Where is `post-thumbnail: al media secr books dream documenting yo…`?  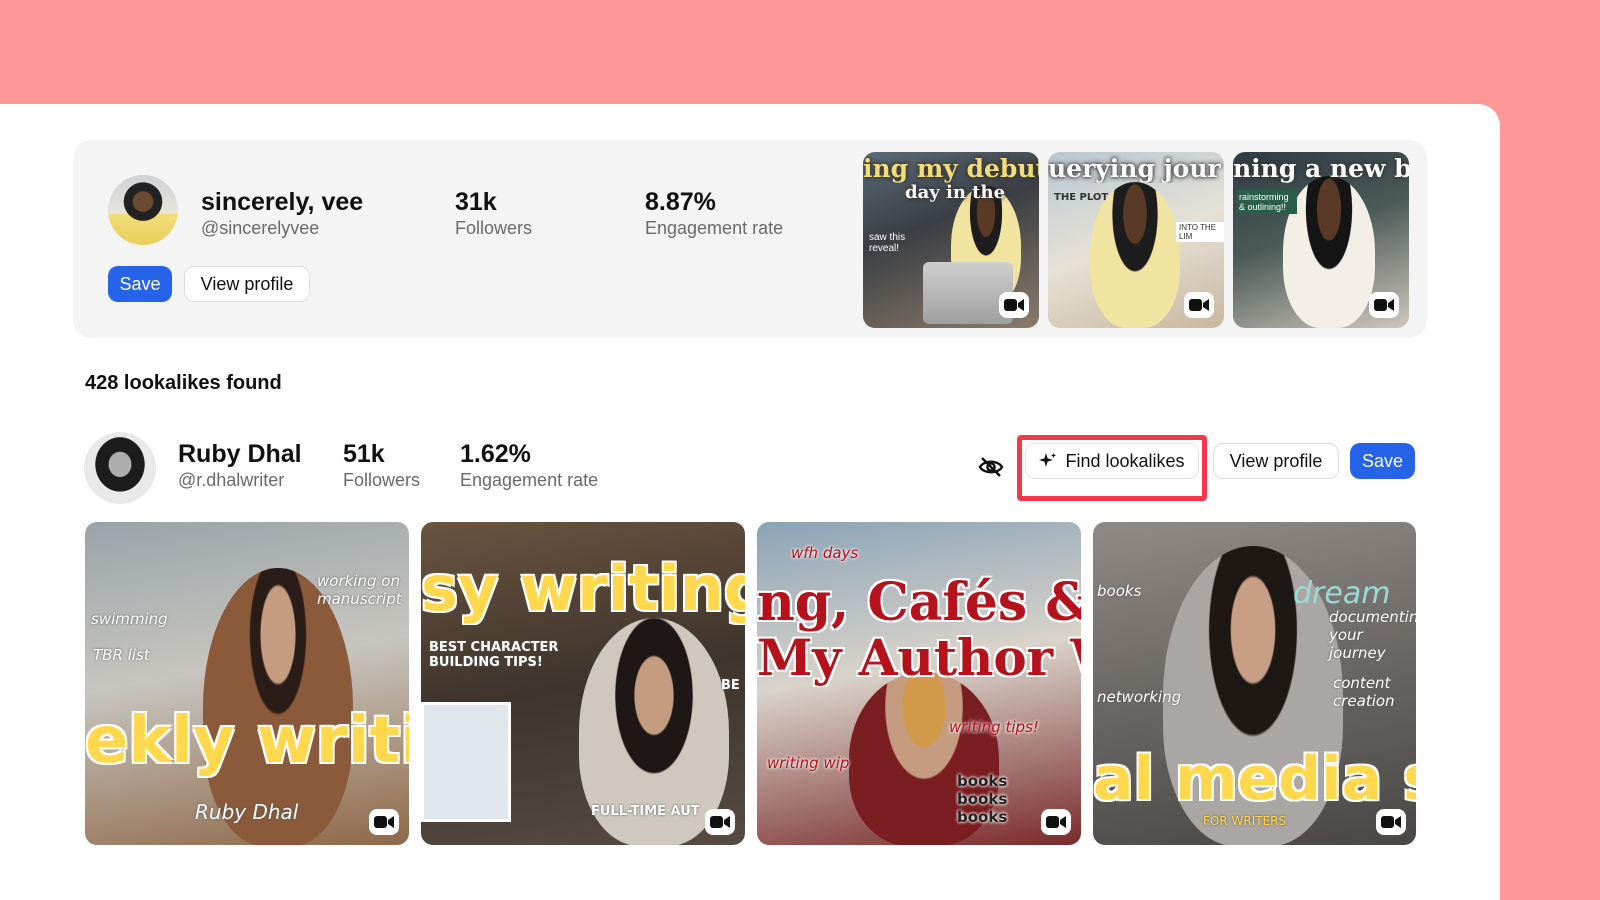 post-thumbnail: al media secr books dream documenting yo… is located at coordinates (1254, 683).